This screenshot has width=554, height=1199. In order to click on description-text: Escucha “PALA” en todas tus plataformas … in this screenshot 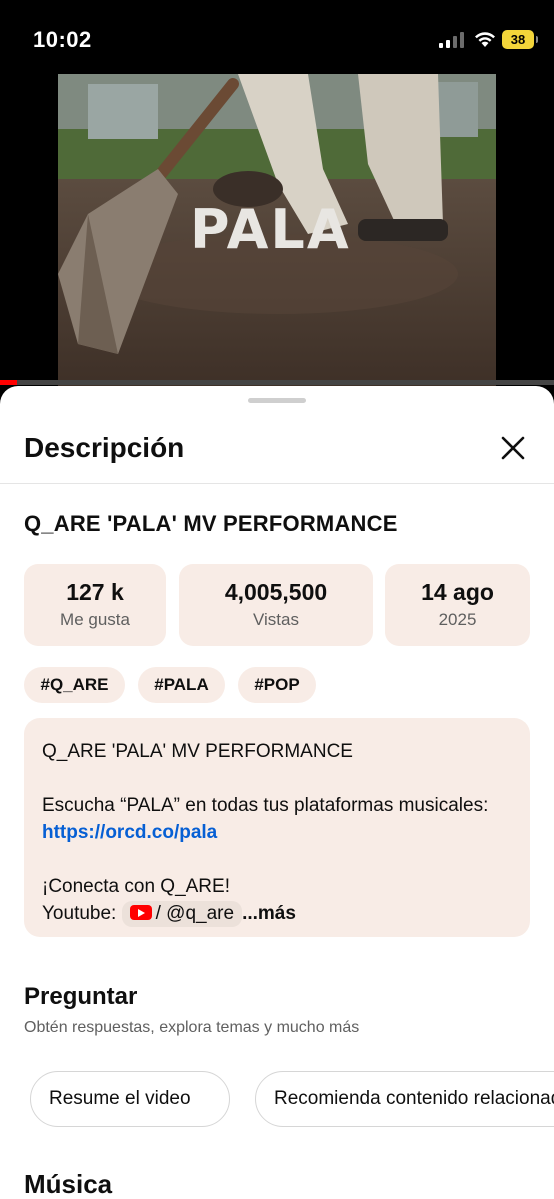, I will do `click(265, 805)`.